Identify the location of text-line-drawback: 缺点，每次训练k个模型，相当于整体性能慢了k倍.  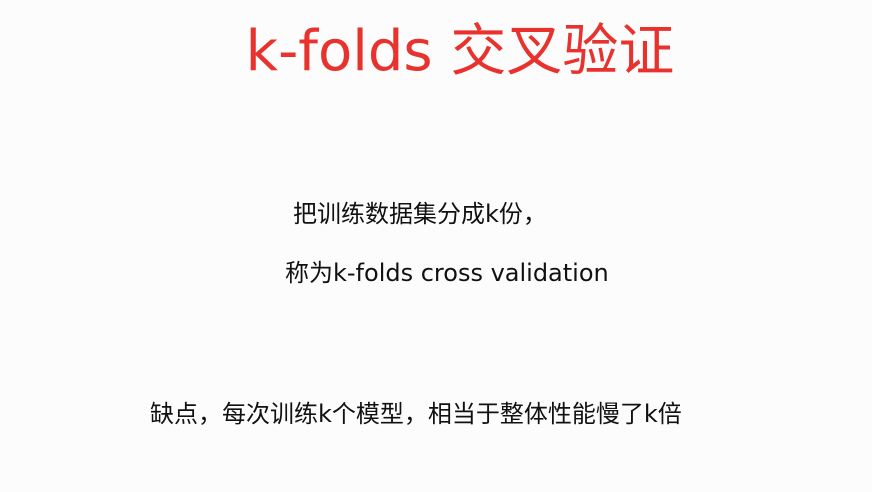
(416, 414).